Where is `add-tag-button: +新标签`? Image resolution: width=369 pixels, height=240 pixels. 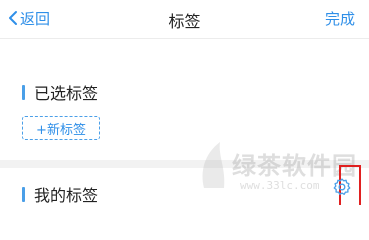 add-tag-button: +新标签 is located at coordinates (61, 128).